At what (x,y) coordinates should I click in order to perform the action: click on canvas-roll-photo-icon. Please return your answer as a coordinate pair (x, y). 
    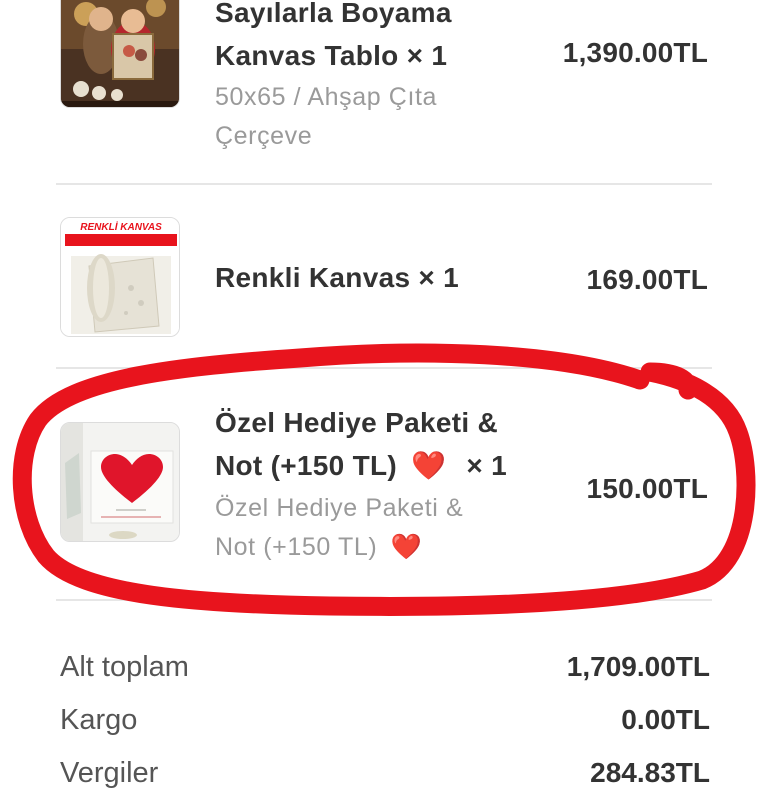
    Looking at the image, I should click on (120, 277).